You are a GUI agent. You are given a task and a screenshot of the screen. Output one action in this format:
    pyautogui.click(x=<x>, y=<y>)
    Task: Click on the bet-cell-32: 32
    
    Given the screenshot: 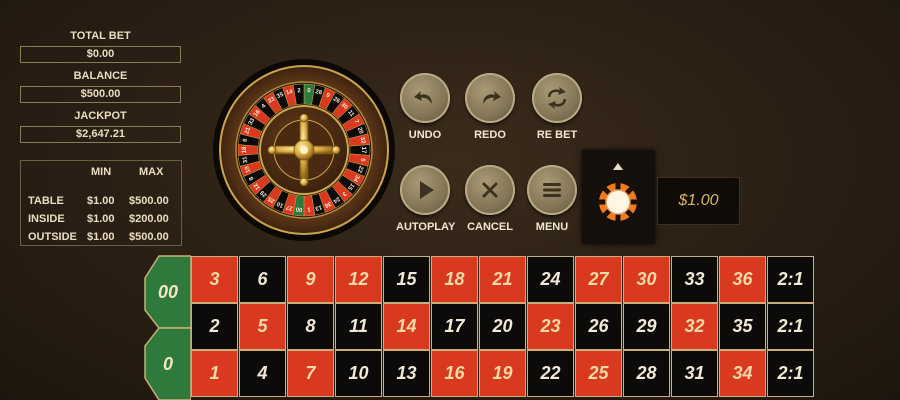 What is the action you would take?
    pyautogui.click(x=694, y=326)
    